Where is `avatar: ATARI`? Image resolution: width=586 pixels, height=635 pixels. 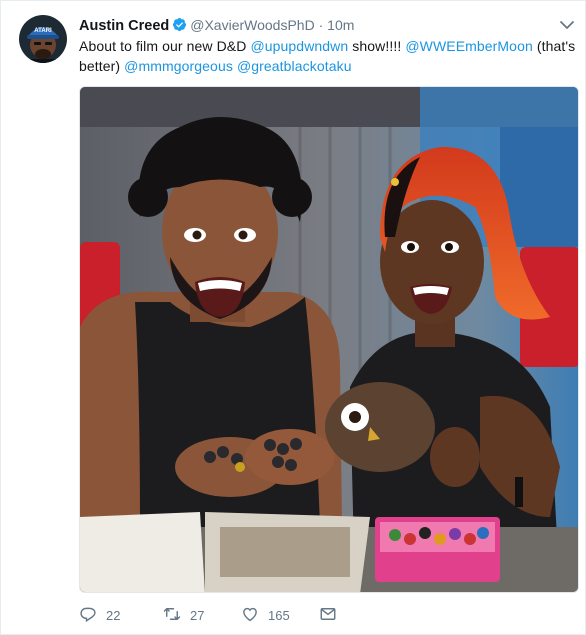
avatar: ATARI is located at coordinates (43, 39).